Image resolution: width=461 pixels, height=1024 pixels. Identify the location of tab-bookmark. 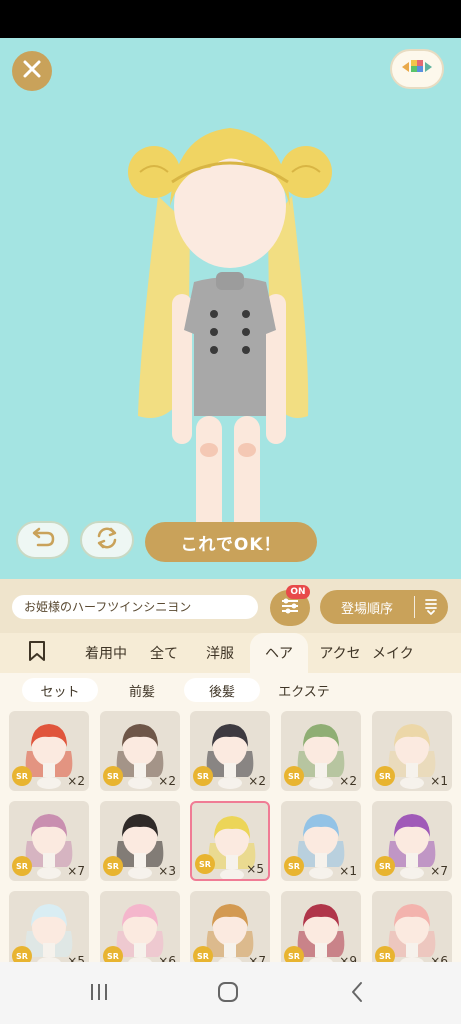
(51, 653).